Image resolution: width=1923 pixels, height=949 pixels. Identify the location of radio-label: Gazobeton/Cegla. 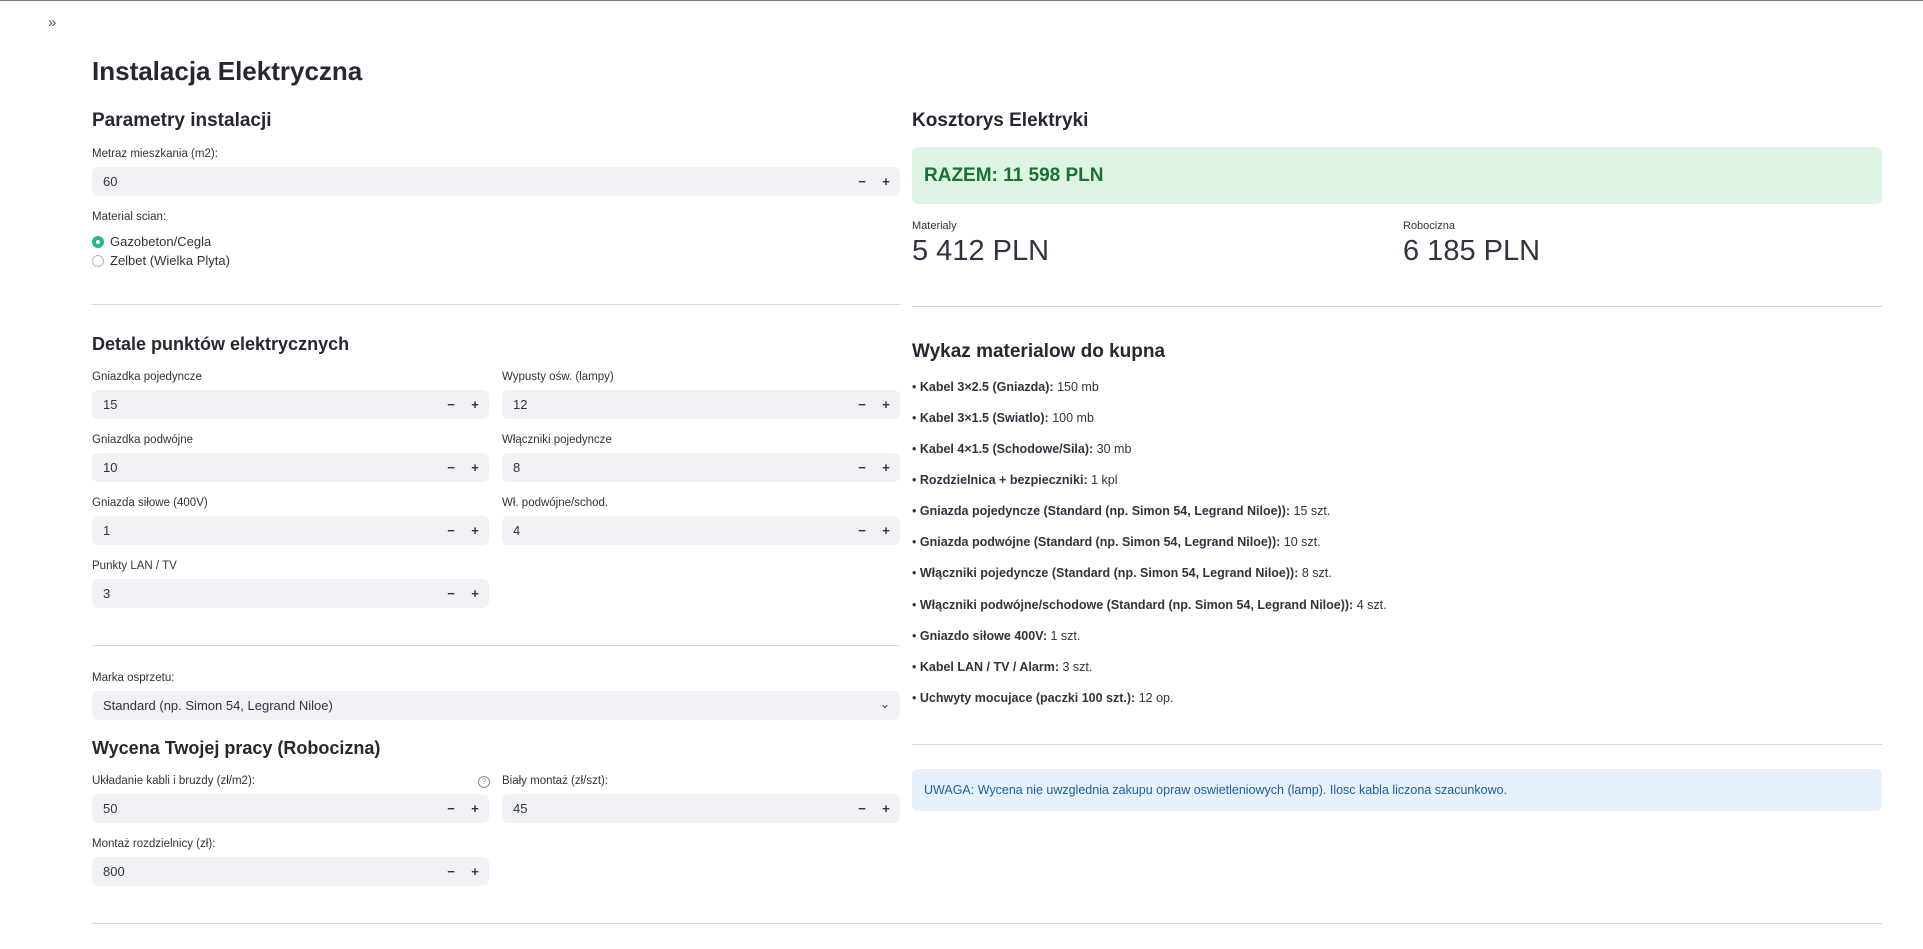
(161, 241).